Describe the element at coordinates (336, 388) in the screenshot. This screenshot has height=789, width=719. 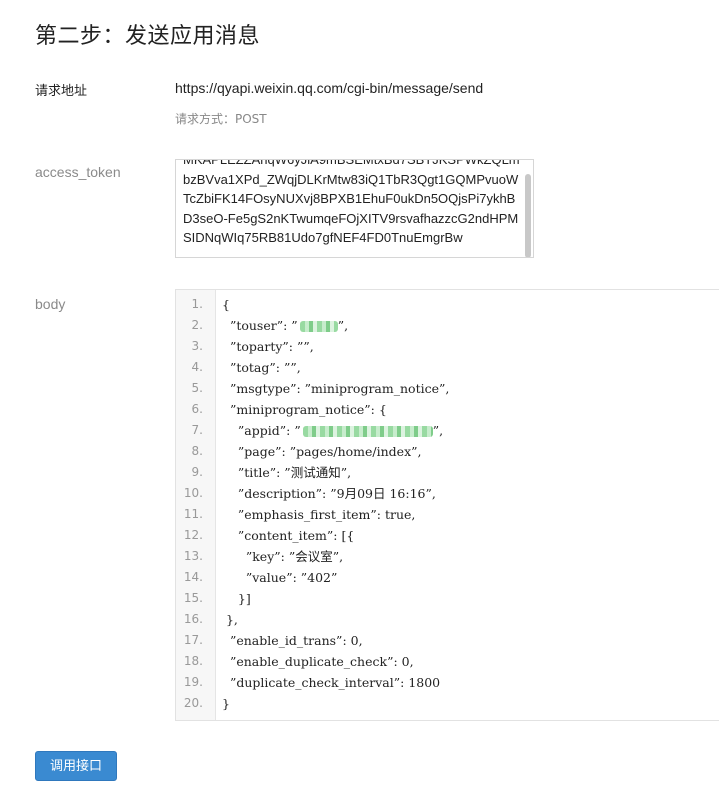
I see `code-text: ”msgtype”: ”miniprogram_notice”,` at that location.